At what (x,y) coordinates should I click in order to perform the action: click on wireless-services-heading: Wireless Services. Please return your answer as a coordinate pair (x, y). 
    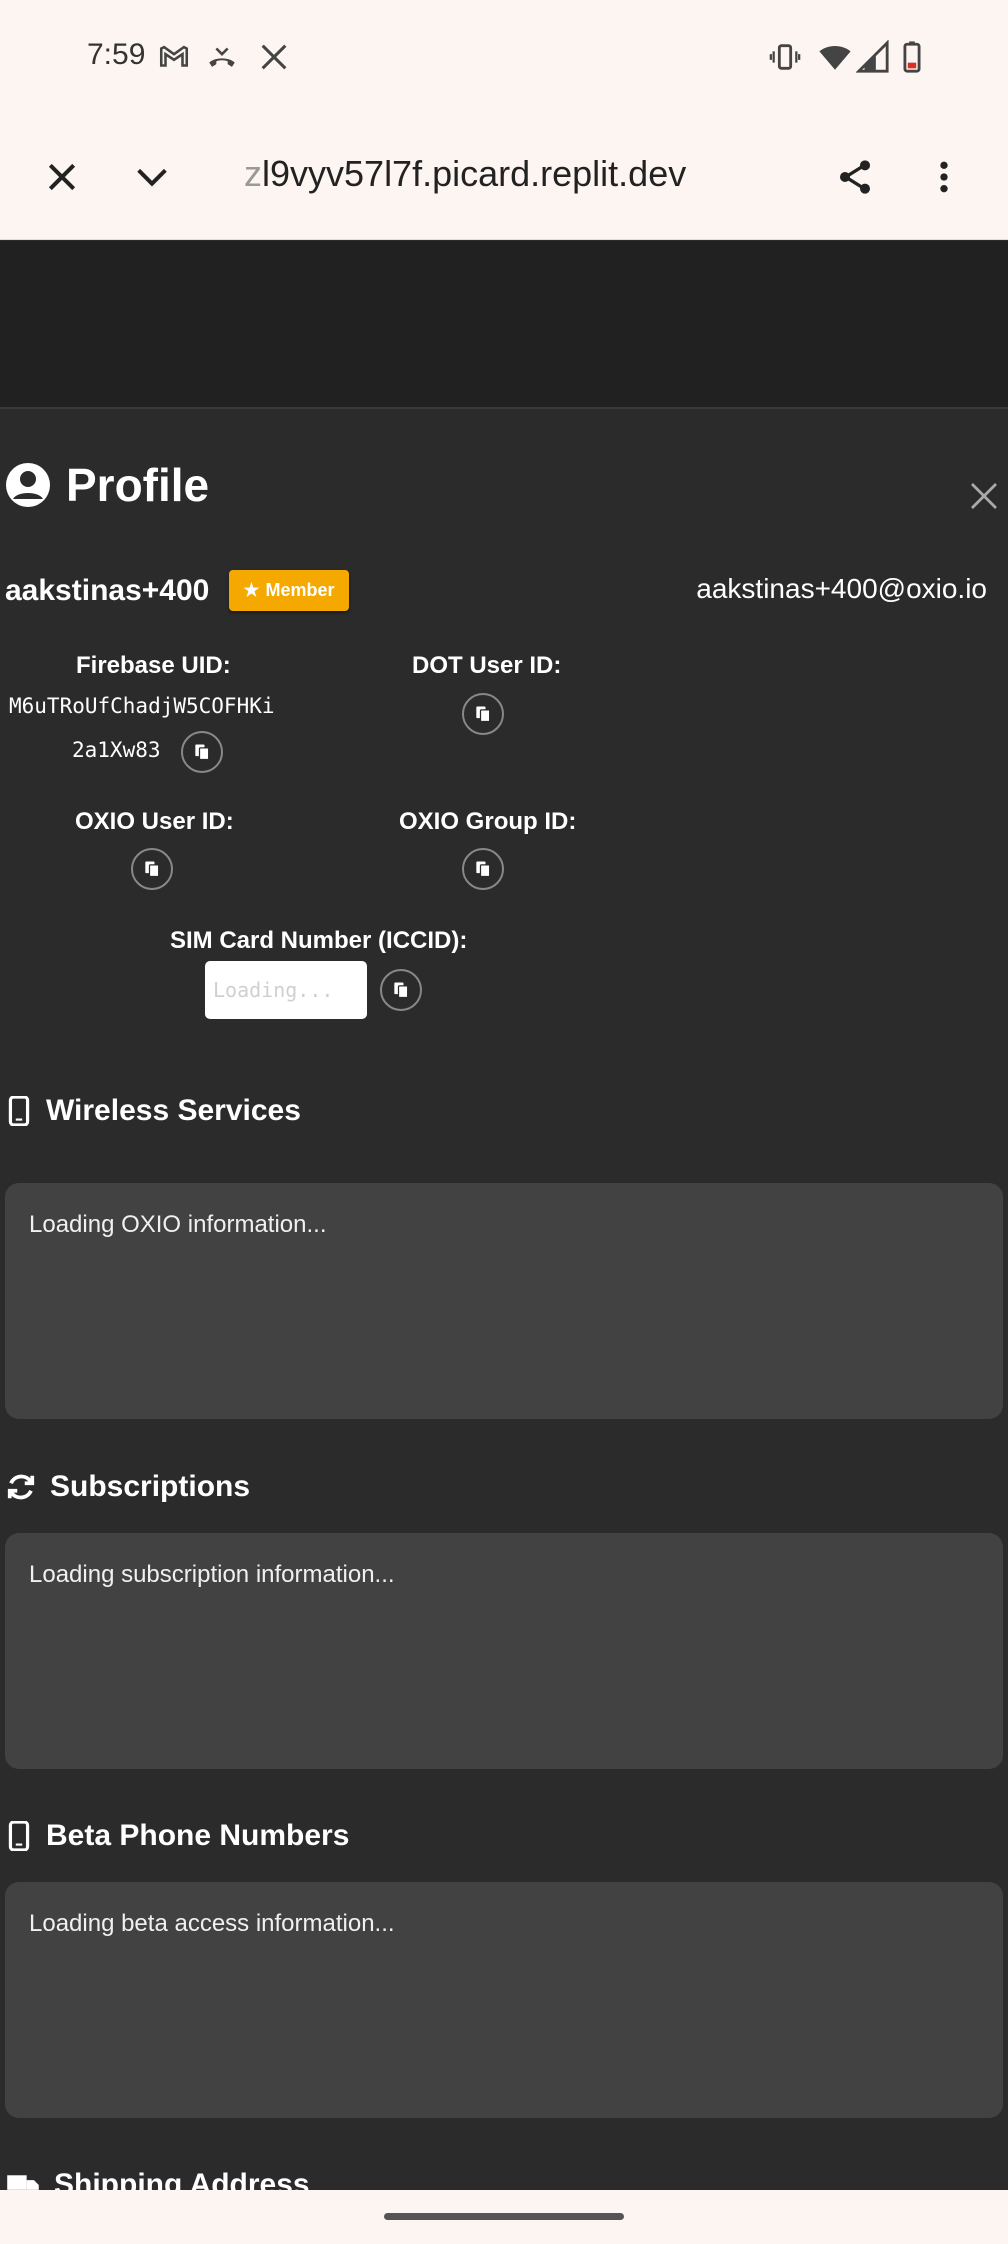
    Looking at the image, I should click on (153, 1111).